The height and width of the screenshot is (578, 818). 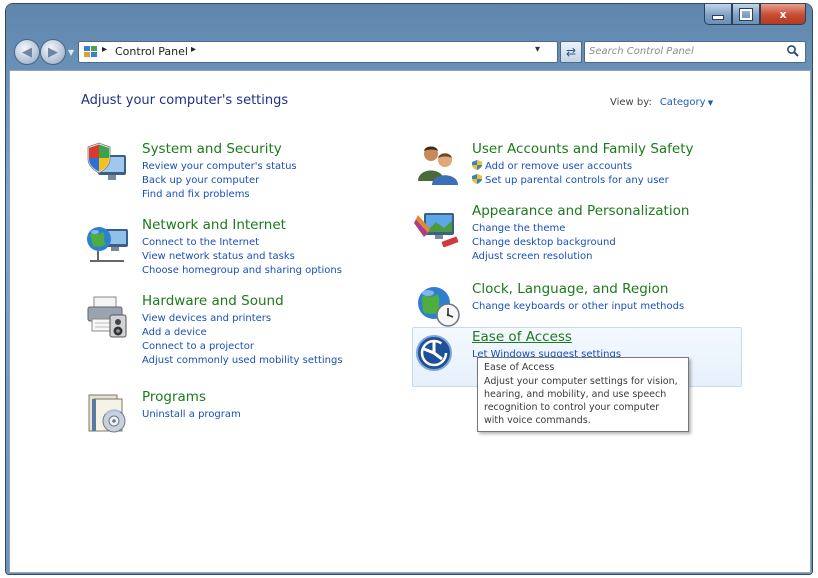 I want to click on link-review-status: Review your computer's status, so click(x=219, y=167).